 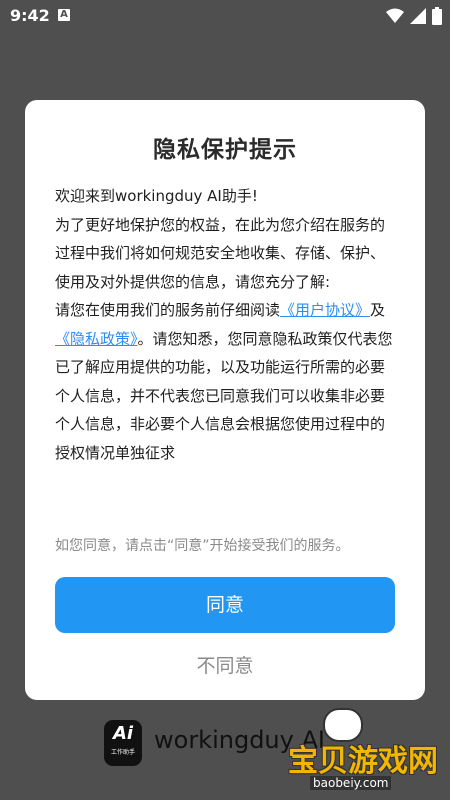 What do you see at coordinates (168, 310) in the screenshot?
I see `policy-intro-text: 请您在使用我们的服务前仔细阅读` at bounding box center [168, 310].